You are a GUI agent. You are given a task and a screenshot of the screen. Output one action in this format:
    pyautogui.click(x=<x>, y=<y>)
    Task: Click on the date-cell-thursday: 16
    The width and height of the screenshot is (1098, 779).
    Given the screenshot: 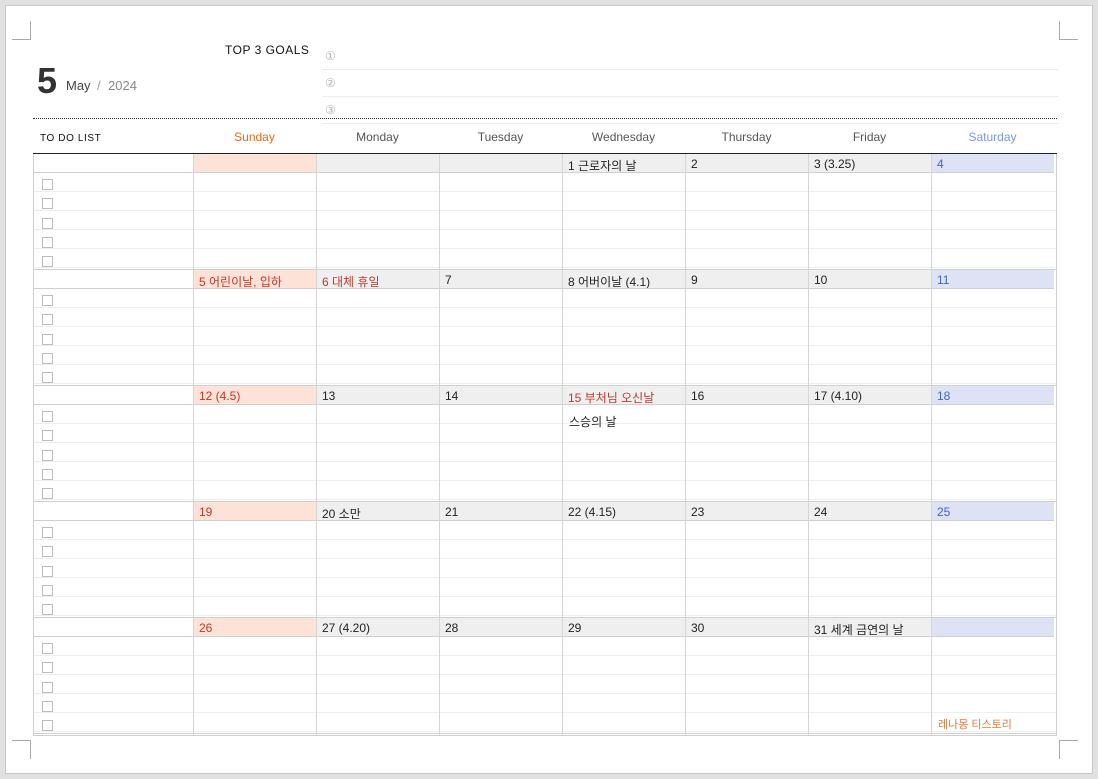 What is the action you would take?
    pyautogui.click(x=746, y=395)
    